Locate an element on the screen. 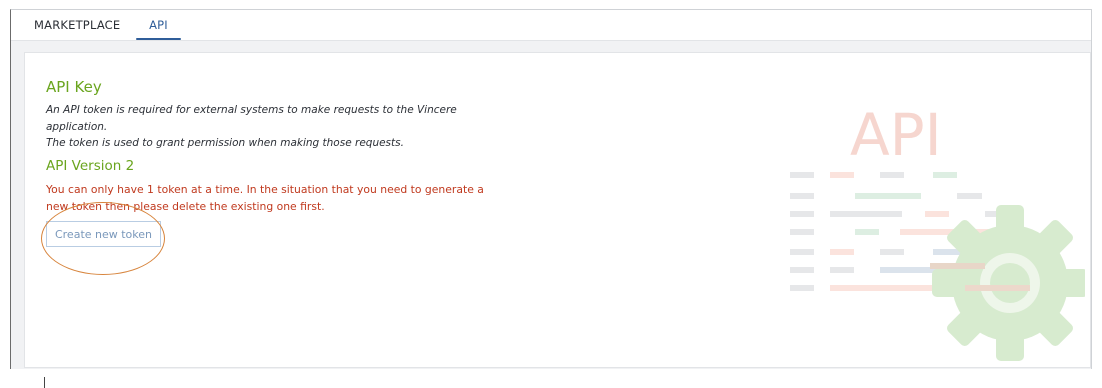 This screenshot has width=1102, height=388. api-key-heading: API Key is located at coordinates (74, 87).